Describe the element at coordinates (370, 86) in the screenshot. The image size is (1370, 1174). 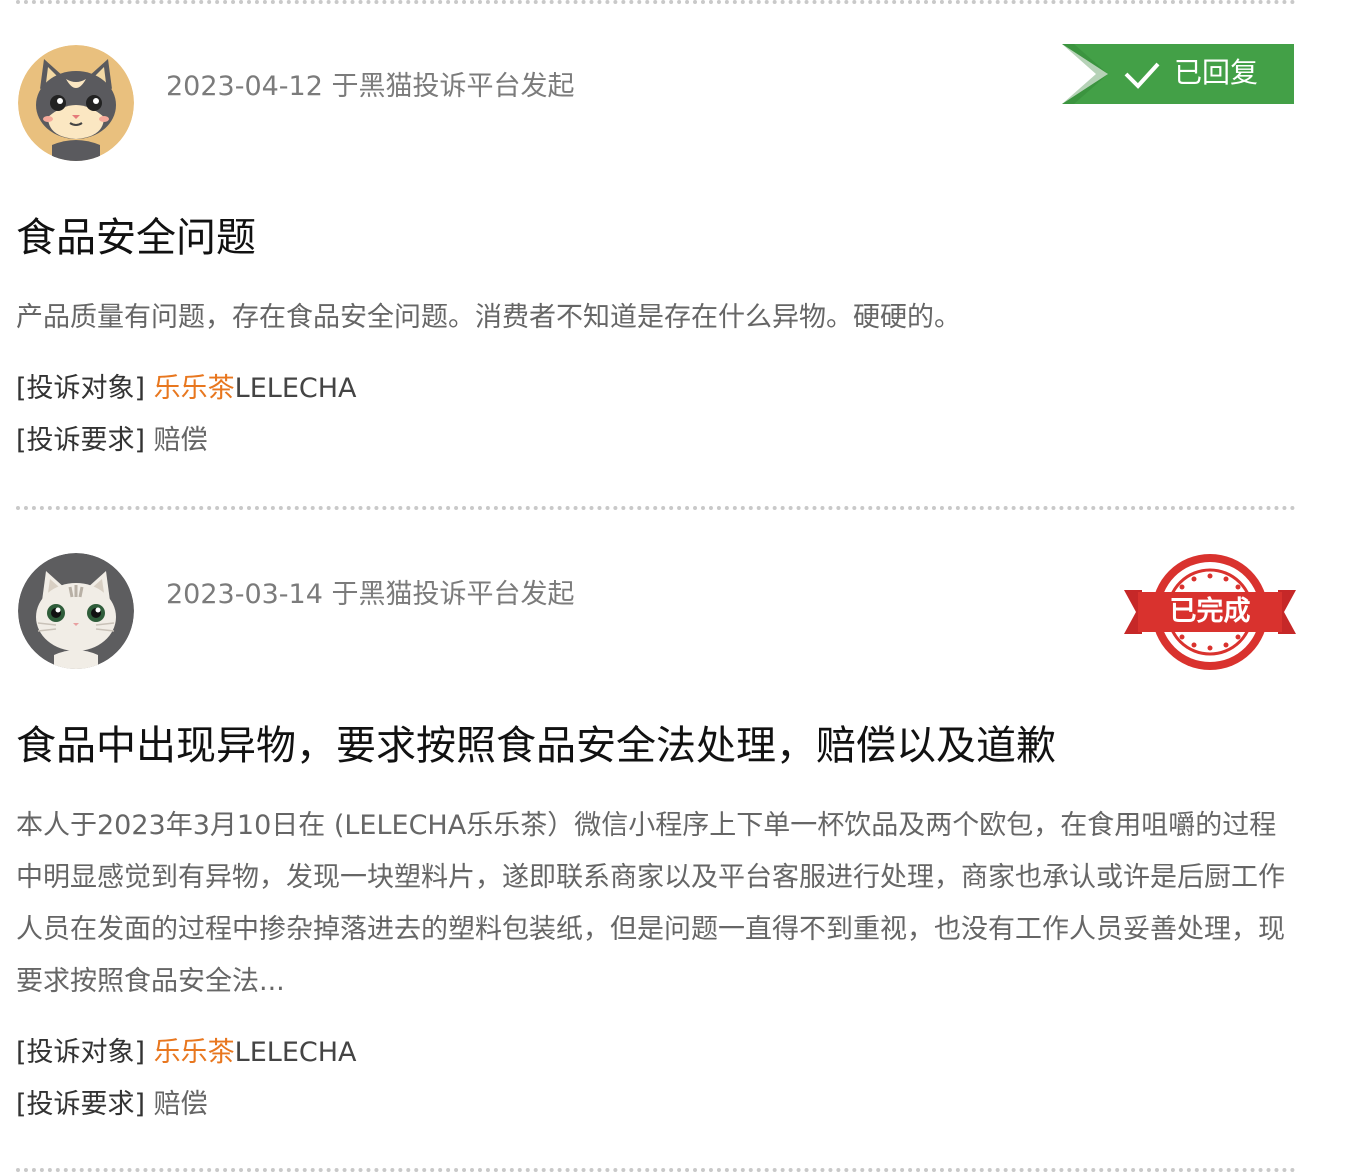
I see `complaint-date-source: 2023-04-12 于黑猫投诉平台发起` at that location.